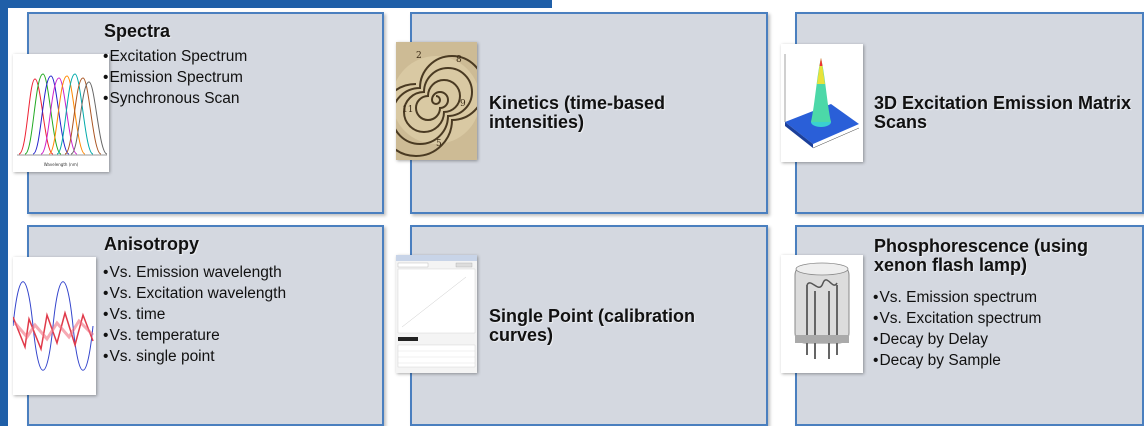  Describe the element at coordinates (419, 56) in the screenshot. I see `svg-text: 2` at that location.